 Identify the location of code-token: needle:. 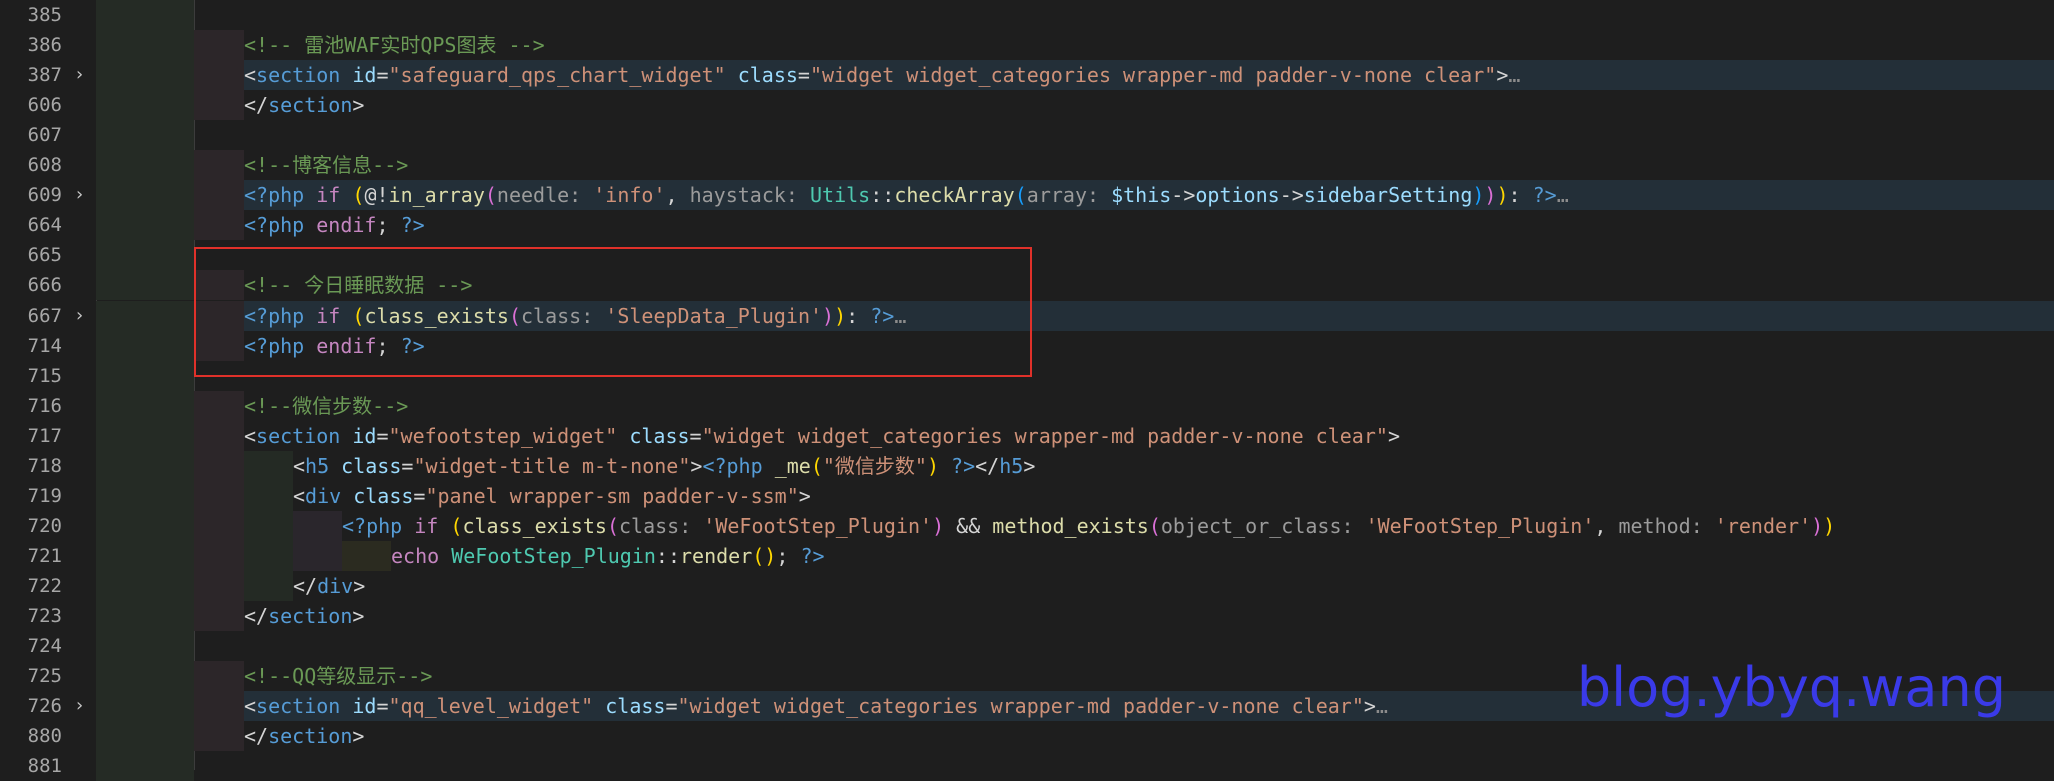
(545, 195).